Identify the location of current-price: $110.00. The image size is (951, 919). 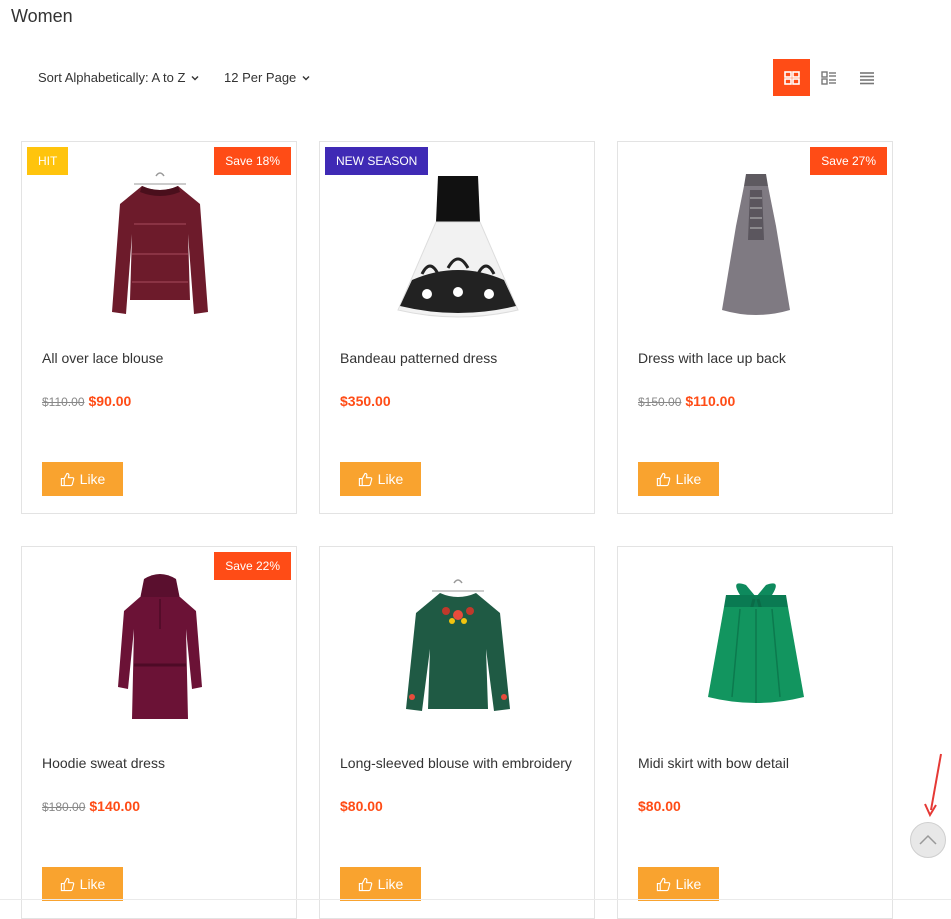
(710, 401).